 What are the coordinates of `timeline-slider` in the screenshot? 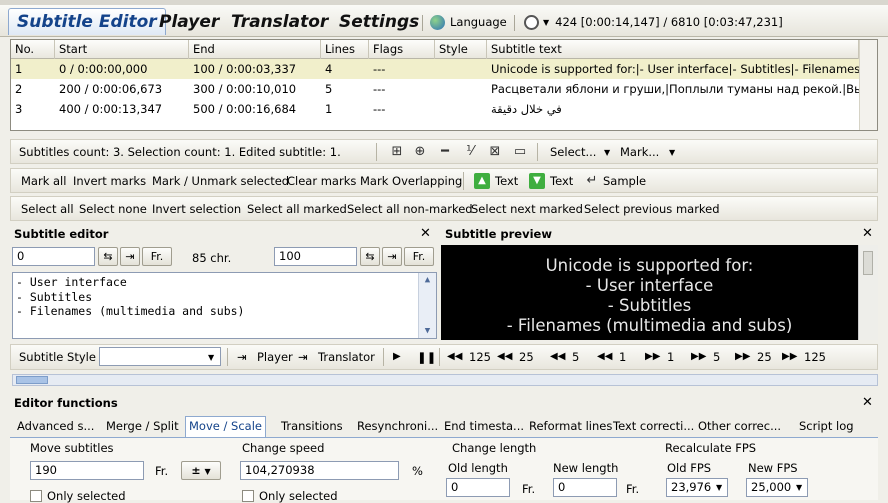 It's located at (445, 380).